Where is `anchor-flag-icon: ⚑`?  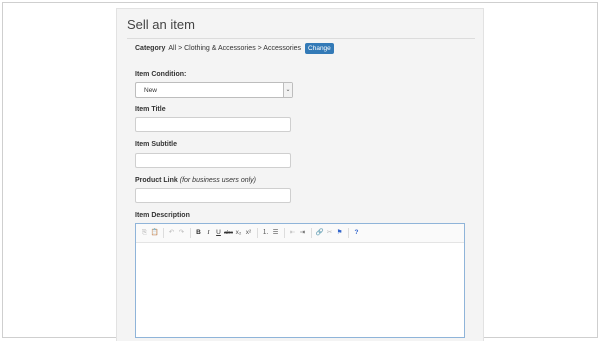 anchor-flag-icon: ⚑ is located at coordinates (339, 233).